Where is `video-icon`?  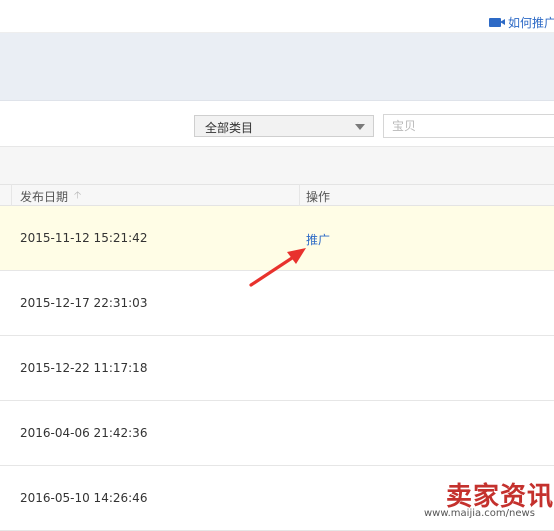 video-icon is located at coordinates (497, 22).